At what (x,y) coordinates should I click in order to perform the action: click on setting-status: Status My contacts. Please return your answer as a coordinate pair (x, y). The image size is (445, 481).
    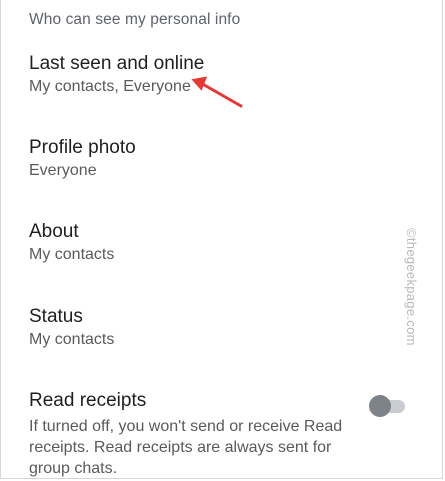
    Looking at the image, I should click on (199, 328).